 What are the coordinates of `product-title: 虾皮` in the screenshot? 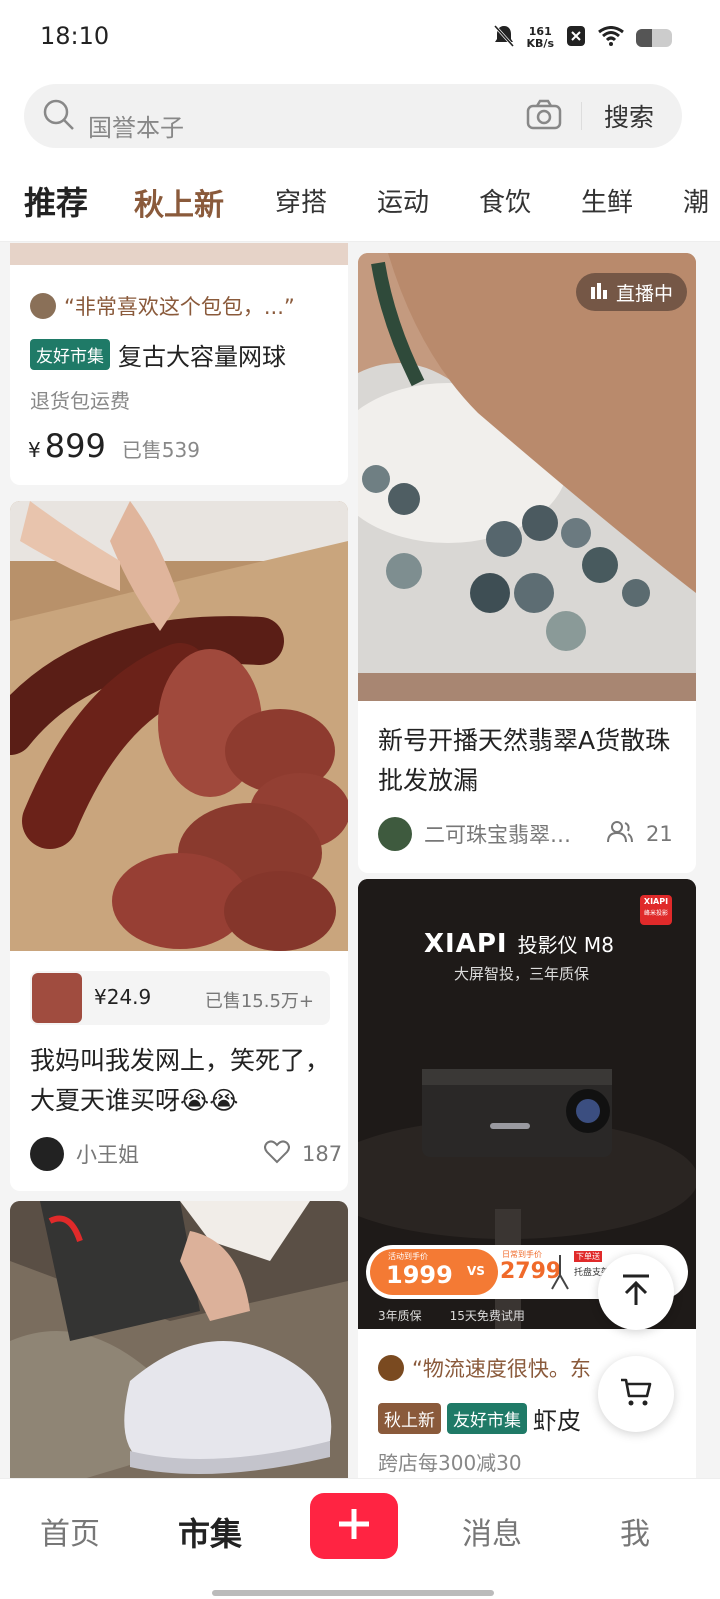 It's located at (557, 1421).